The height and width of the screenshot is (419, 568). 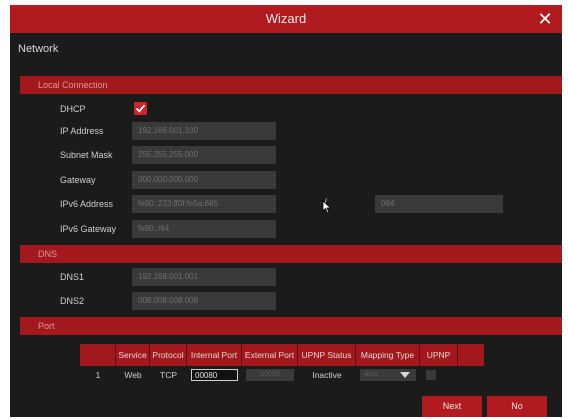 What do you see at coordinates (327, 207) in the screenshot?
I see `mouse-cursor-icon` at bounding box center [327, 207].